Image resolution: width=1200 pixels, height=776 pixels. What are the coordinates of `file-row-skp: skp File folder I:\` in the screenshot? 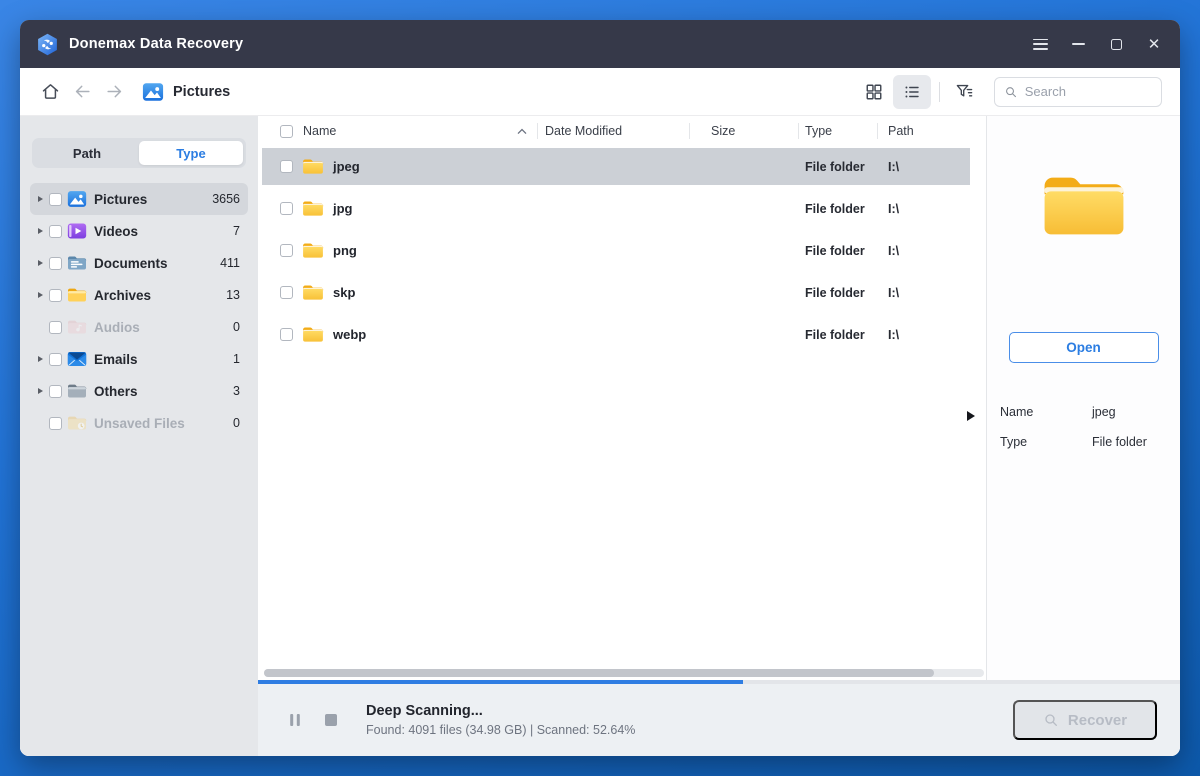 It's located at (616, 292).